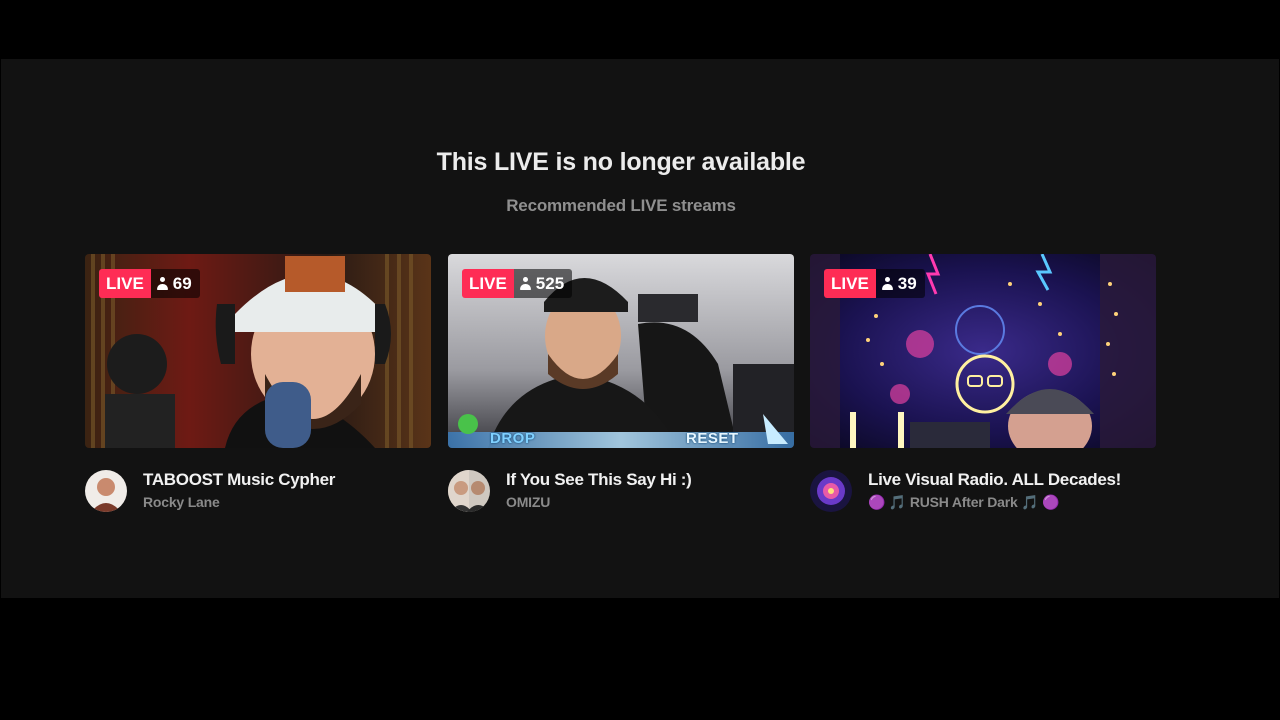  Describe the element at coordinates (258, 351) in the screenshot. I see `stream-thumbnail: LIVE 69` at that location.